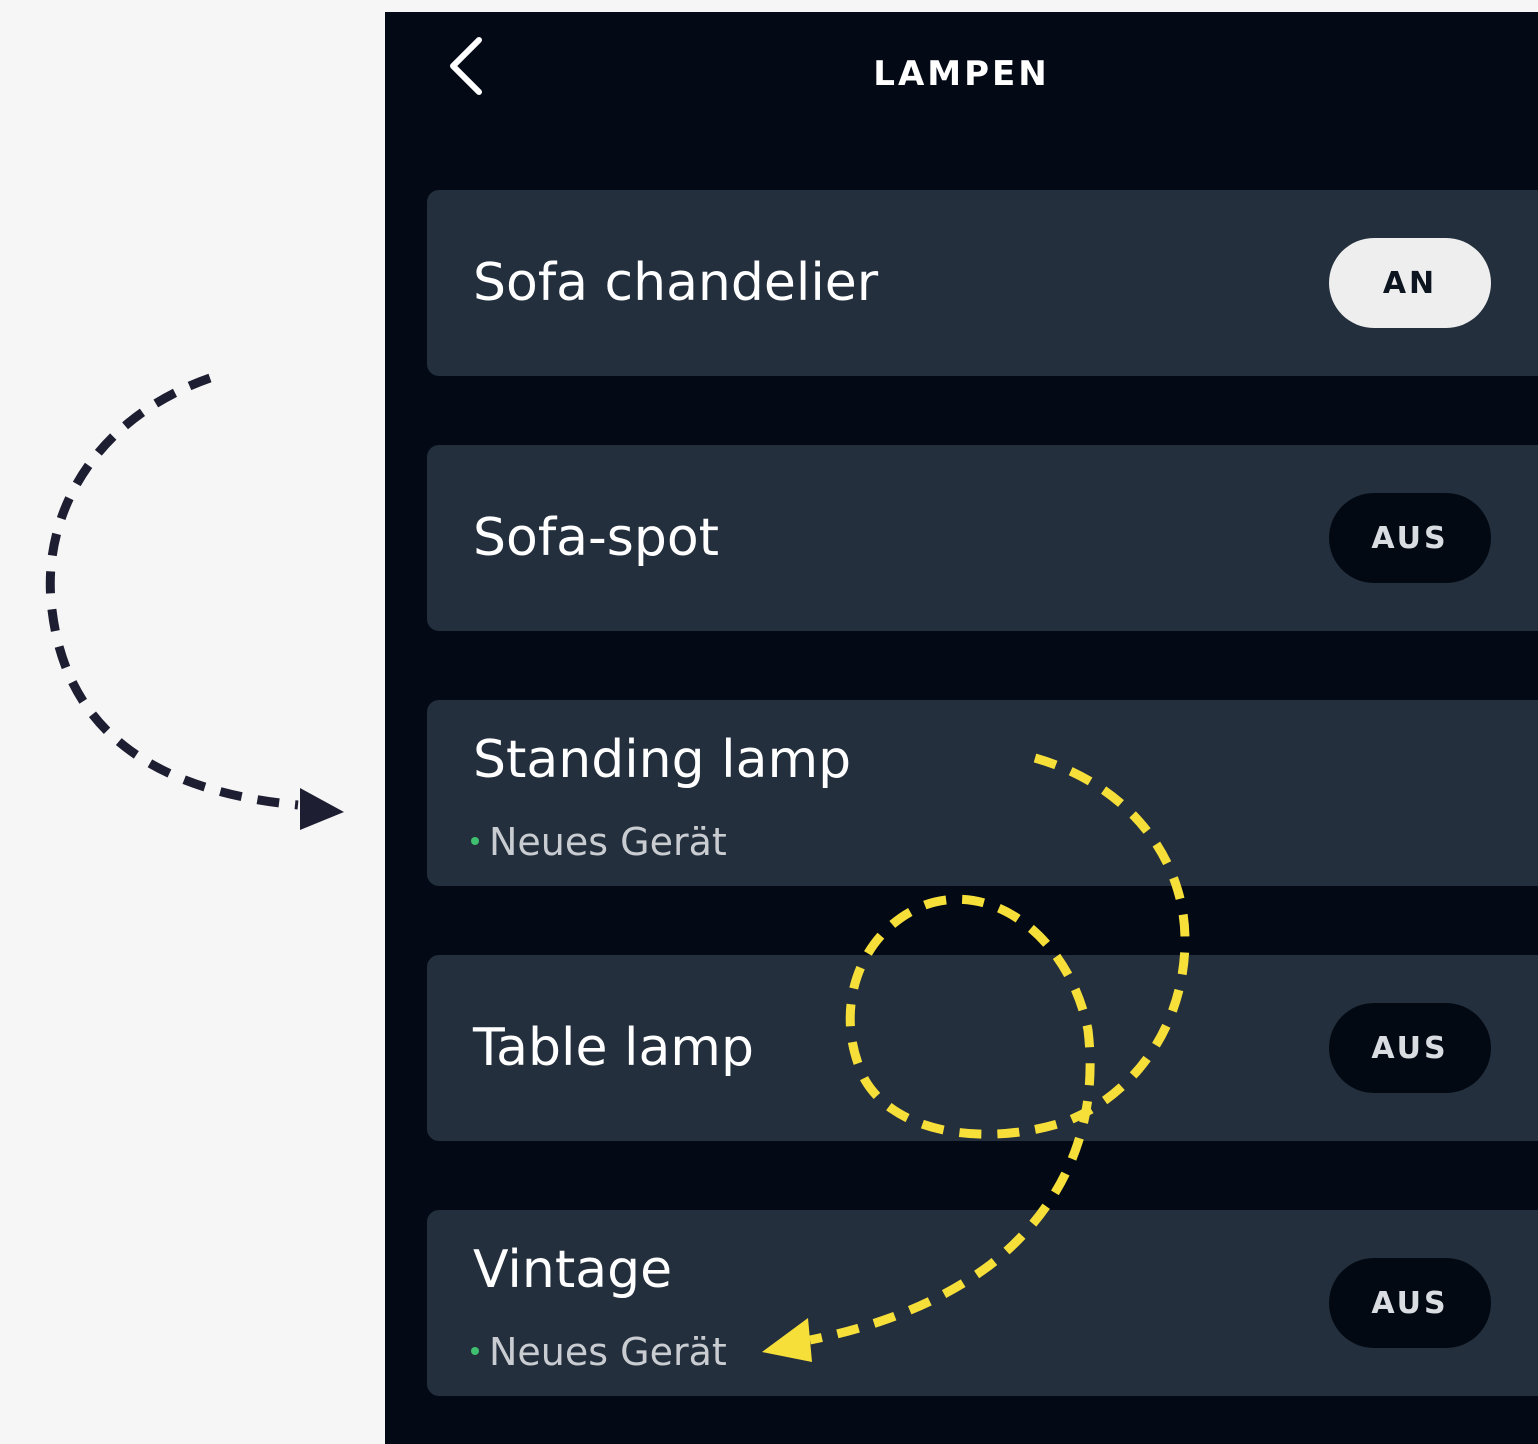 This screenshot has width=1538, height=1444. Describe the element at coordinates (596, 538) in the screenshot. I see `device-name: Sofa-spot` at that location.